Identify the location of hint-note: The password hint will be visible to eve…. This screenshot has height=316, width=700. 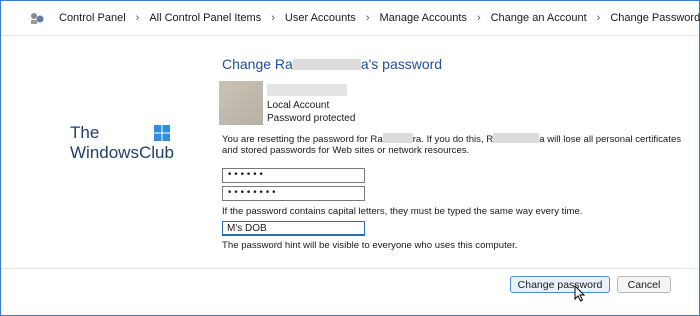
(370, 245).